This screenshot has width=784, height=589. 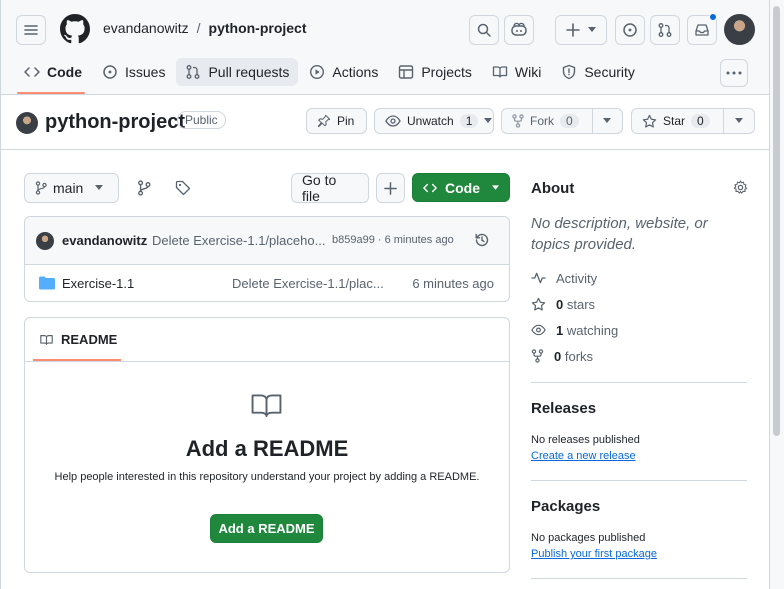 What do you see at coordinates (639, 304) in the screenshot?
I see `stars-link: 0 stars` at bounding box center [639, 304].